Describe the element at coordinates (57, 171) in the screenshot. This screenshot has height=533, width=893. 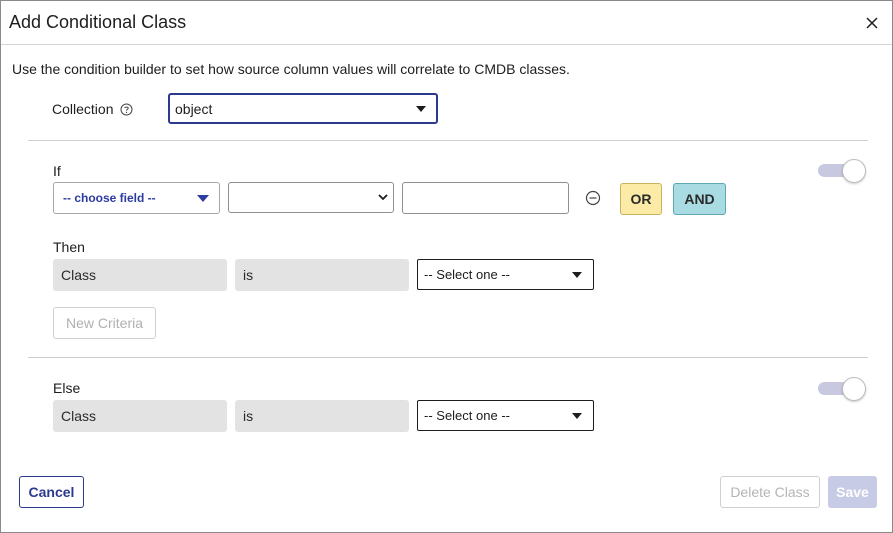
I see `if-label: If` at that location.